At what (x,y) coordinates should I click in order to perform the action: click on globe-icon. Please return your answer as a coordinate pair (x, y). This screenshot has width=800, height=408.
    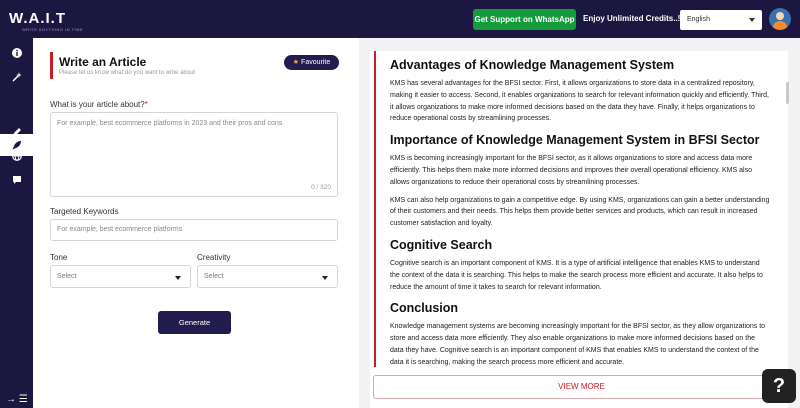
    Looking at the image, I should click on (16, 155).